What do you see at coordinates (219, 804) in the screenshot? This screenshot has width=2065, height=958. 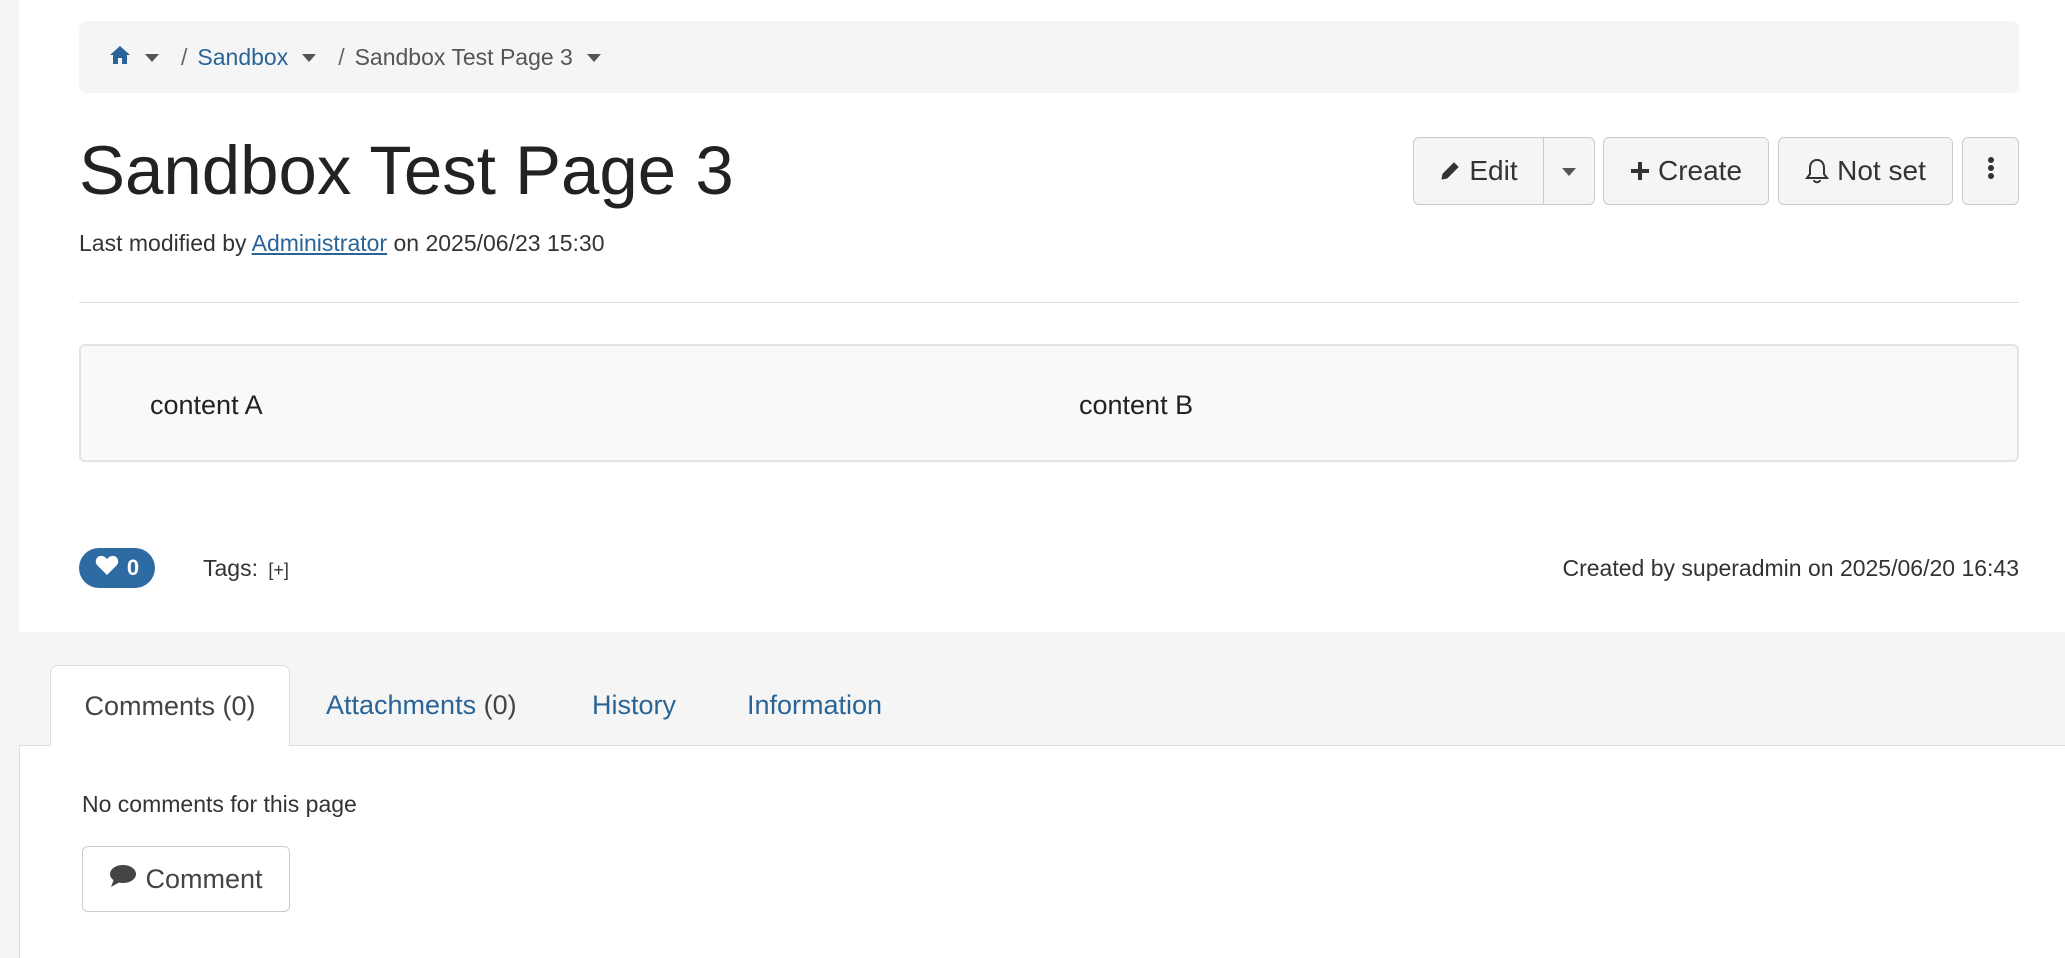 I see `no-comments-text: No comments for this page` at bounding box center [219, 804].